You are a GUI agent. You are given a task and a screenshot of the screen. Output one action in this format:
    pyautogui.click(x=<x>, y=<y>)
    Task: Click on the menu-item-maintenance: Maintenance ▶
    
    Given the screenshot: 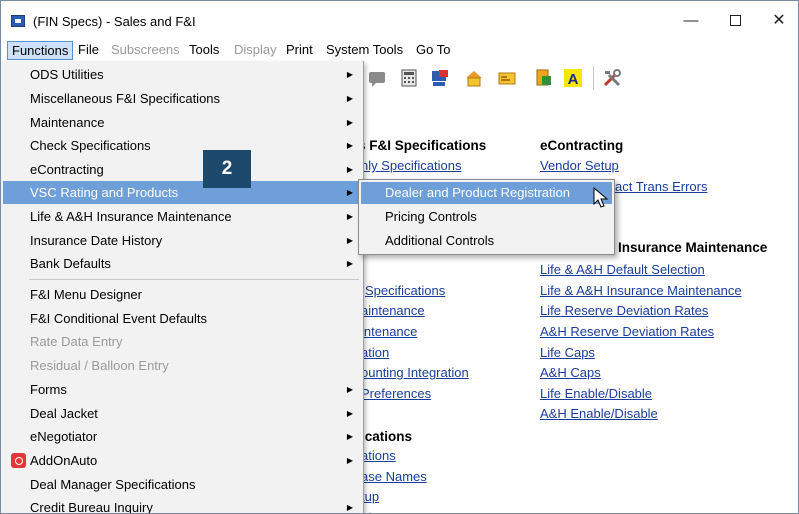 What is the action you would take?
    pyautogui.click(x=182, y=122)
    